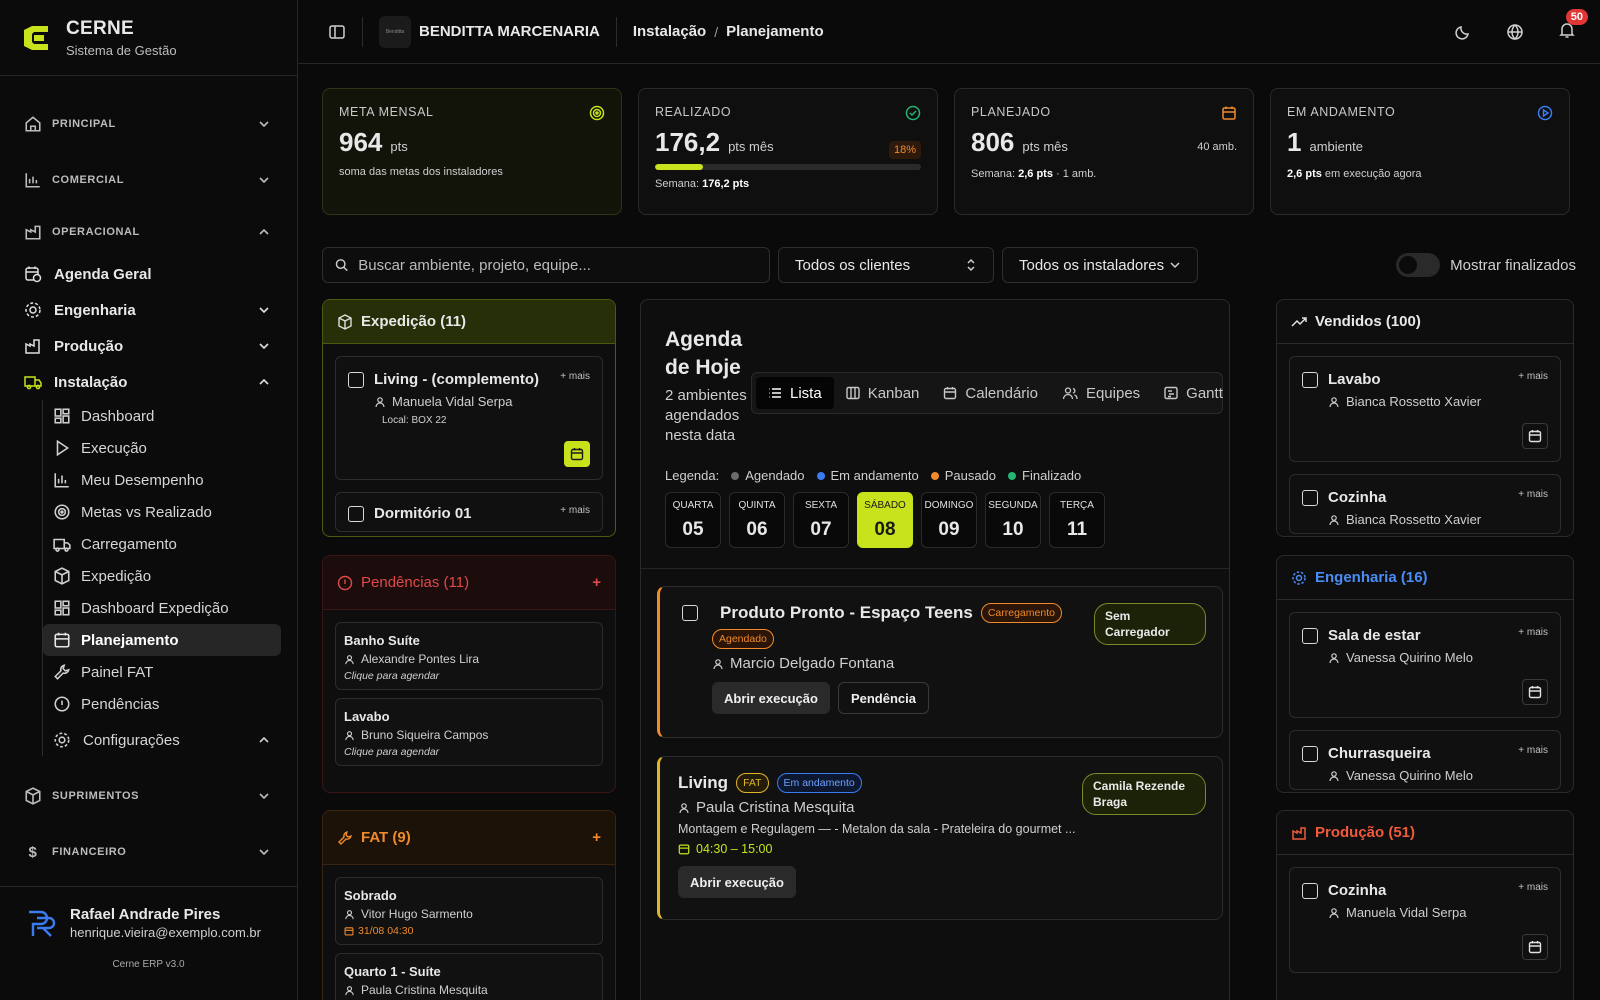  I want to click on day-number: 05, so click(693, 529).